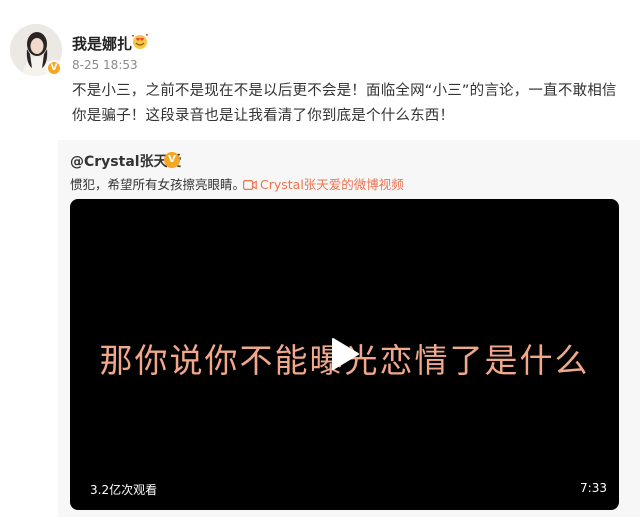  What do you see at coordinates (332, 184) in the screenshot?
I see `video-link-label: Crystal张天爱的微博视频` at bounding box center [332, 184].